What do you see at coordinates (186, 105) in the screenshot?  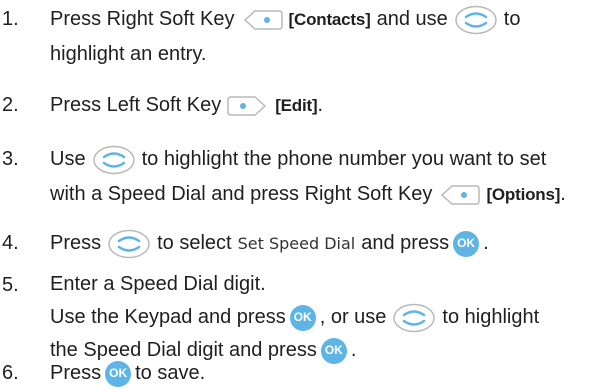 I see `step-text: Press Left Soft Key [Edit] .` at bounding box center [186, 105].